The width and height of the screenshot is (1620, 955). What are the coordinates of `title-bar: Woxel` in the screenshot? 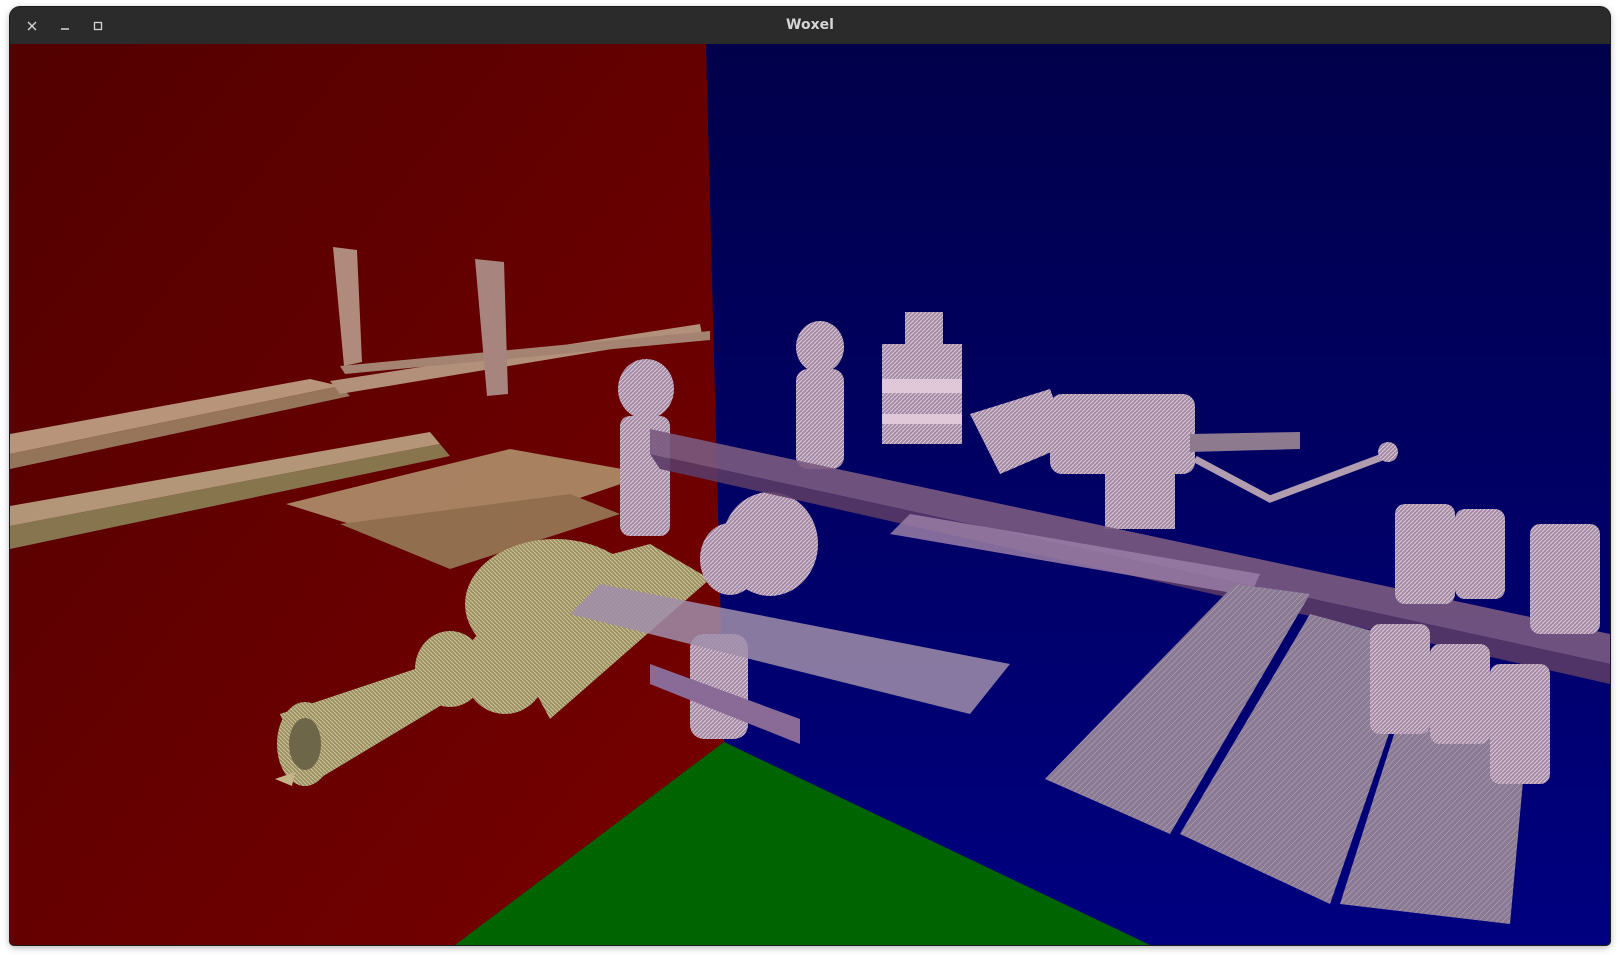 It's located at (810, 25).